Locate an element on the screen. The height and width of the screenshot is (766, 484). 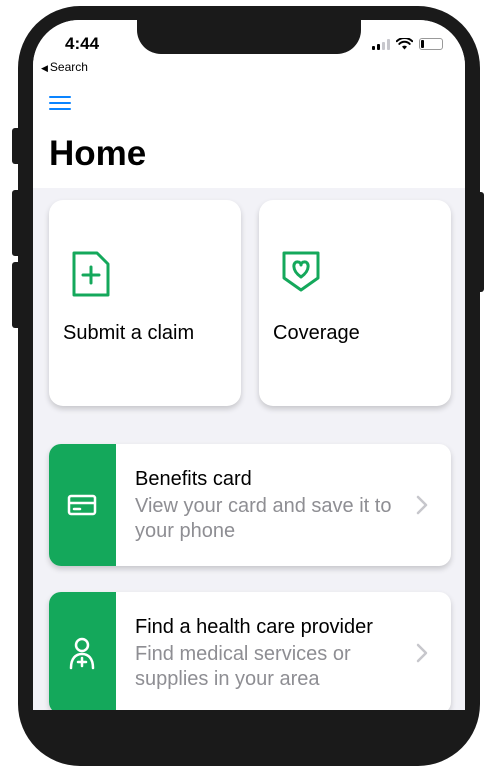
coverage-label: Coverage is located at coordinates (316, 333).